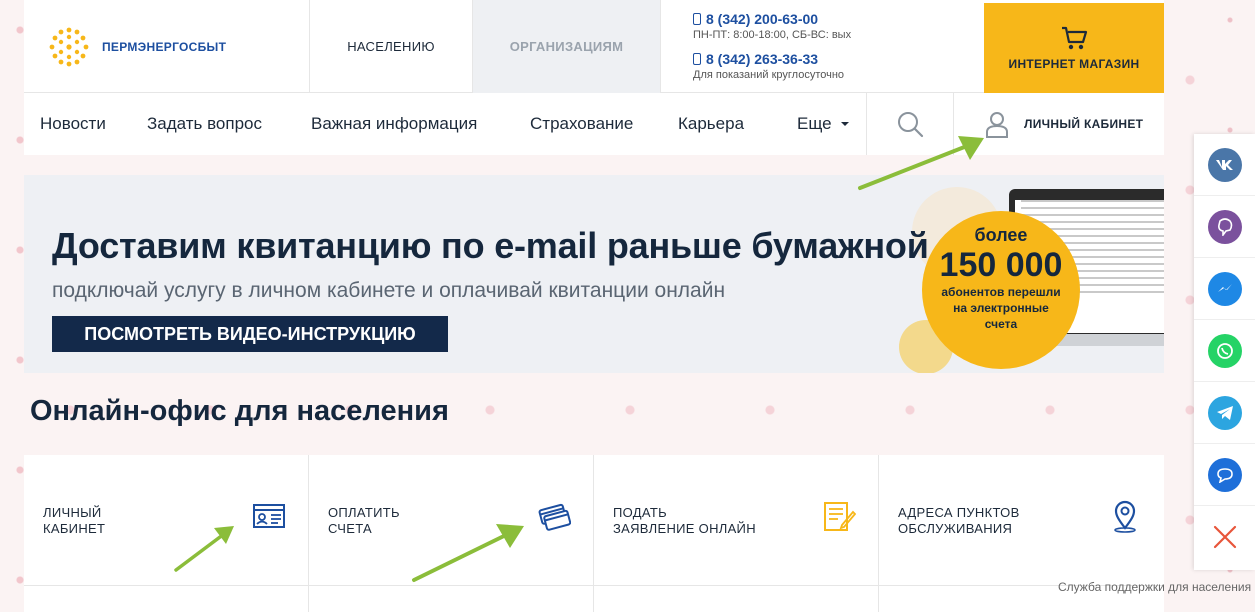  What do you see at coordinates (762, 59) in the screenshot?
I see `phone-readings-number: 8 (342) 263-36-33` at bounding box center [762, 59].